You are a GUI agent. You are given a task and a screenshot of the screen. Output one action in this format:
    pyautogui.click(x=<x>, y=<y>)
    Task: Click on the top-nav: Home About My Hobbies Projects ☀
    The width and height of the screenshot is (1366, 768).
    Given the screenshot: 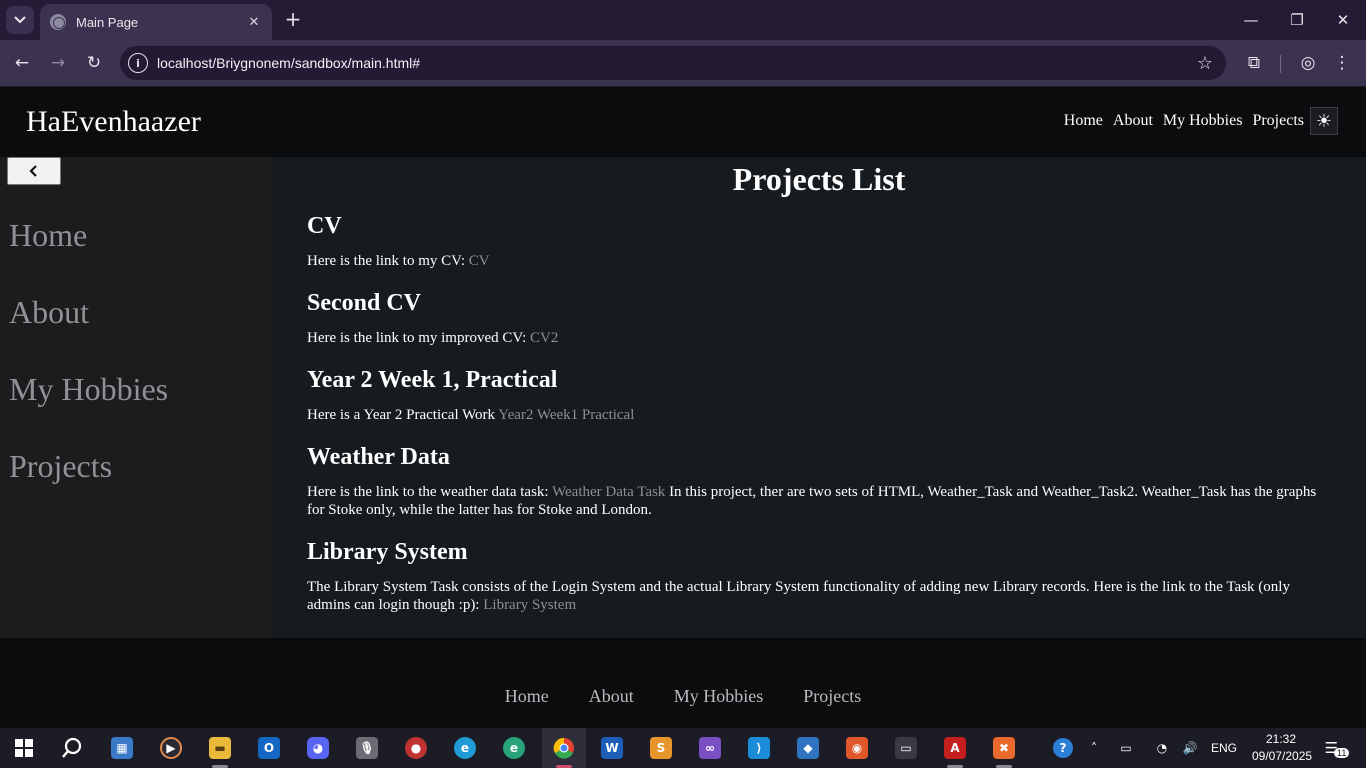 What is the action you would take?
    pyautogui.click(x=1196, y=121)
    